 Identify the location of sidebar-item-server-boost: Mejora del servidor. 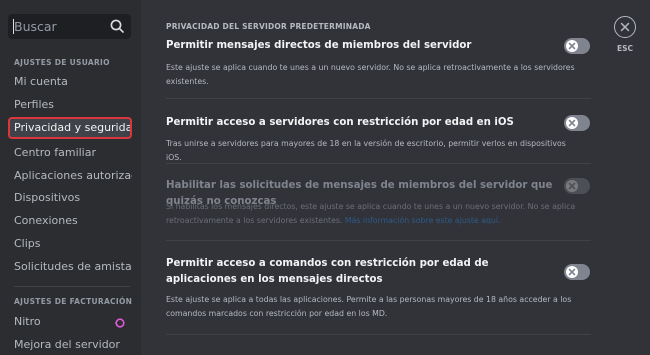
(70, 344).